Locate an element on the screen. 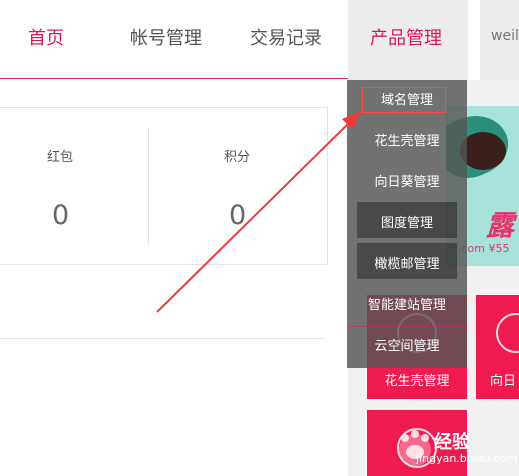 The image size is (519, 476). tile-sunflower: 向日 is located at coordinates (497, 347).